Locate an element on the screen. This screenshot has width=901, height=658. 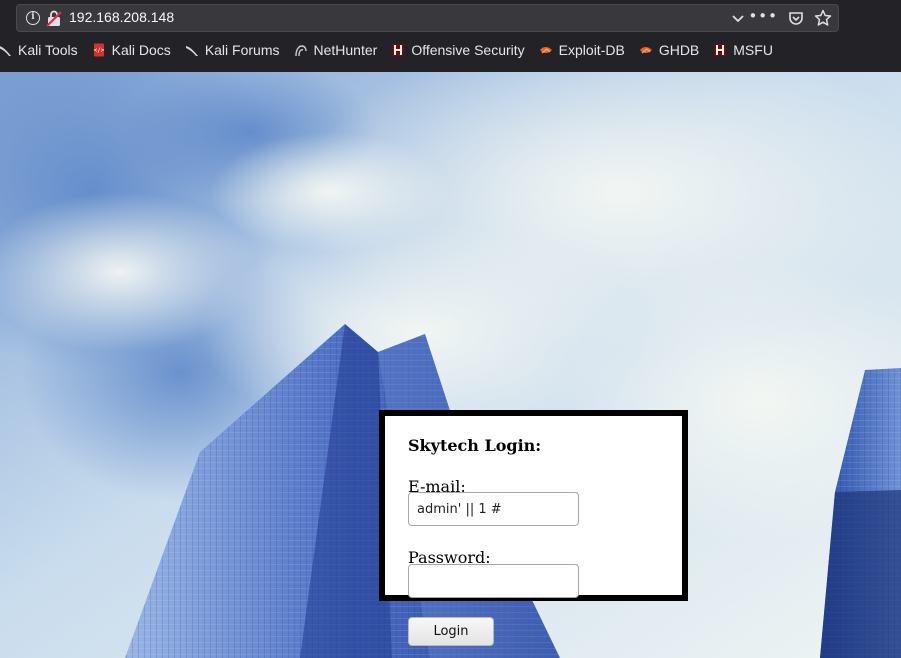
star-bookmark-icon is located at coordinates (823, 18).